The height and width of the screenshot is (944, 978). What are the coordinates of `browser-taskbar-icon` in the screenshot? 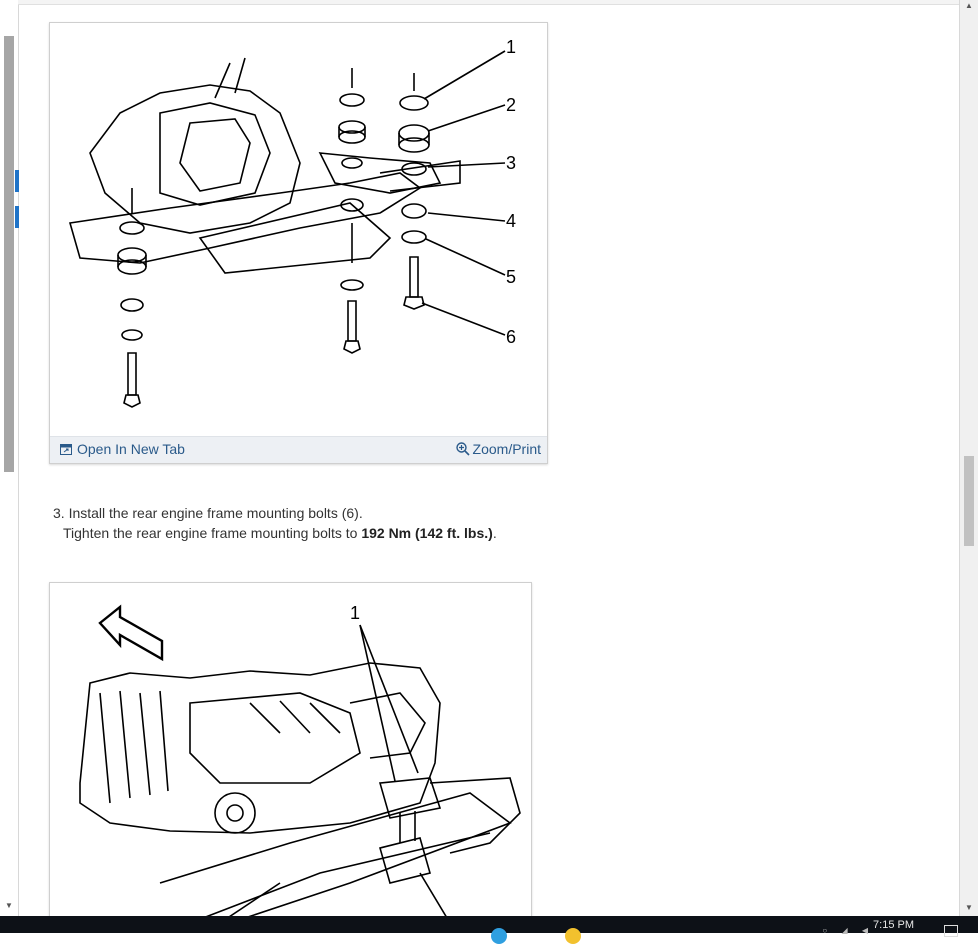 It's located at (499, 936).